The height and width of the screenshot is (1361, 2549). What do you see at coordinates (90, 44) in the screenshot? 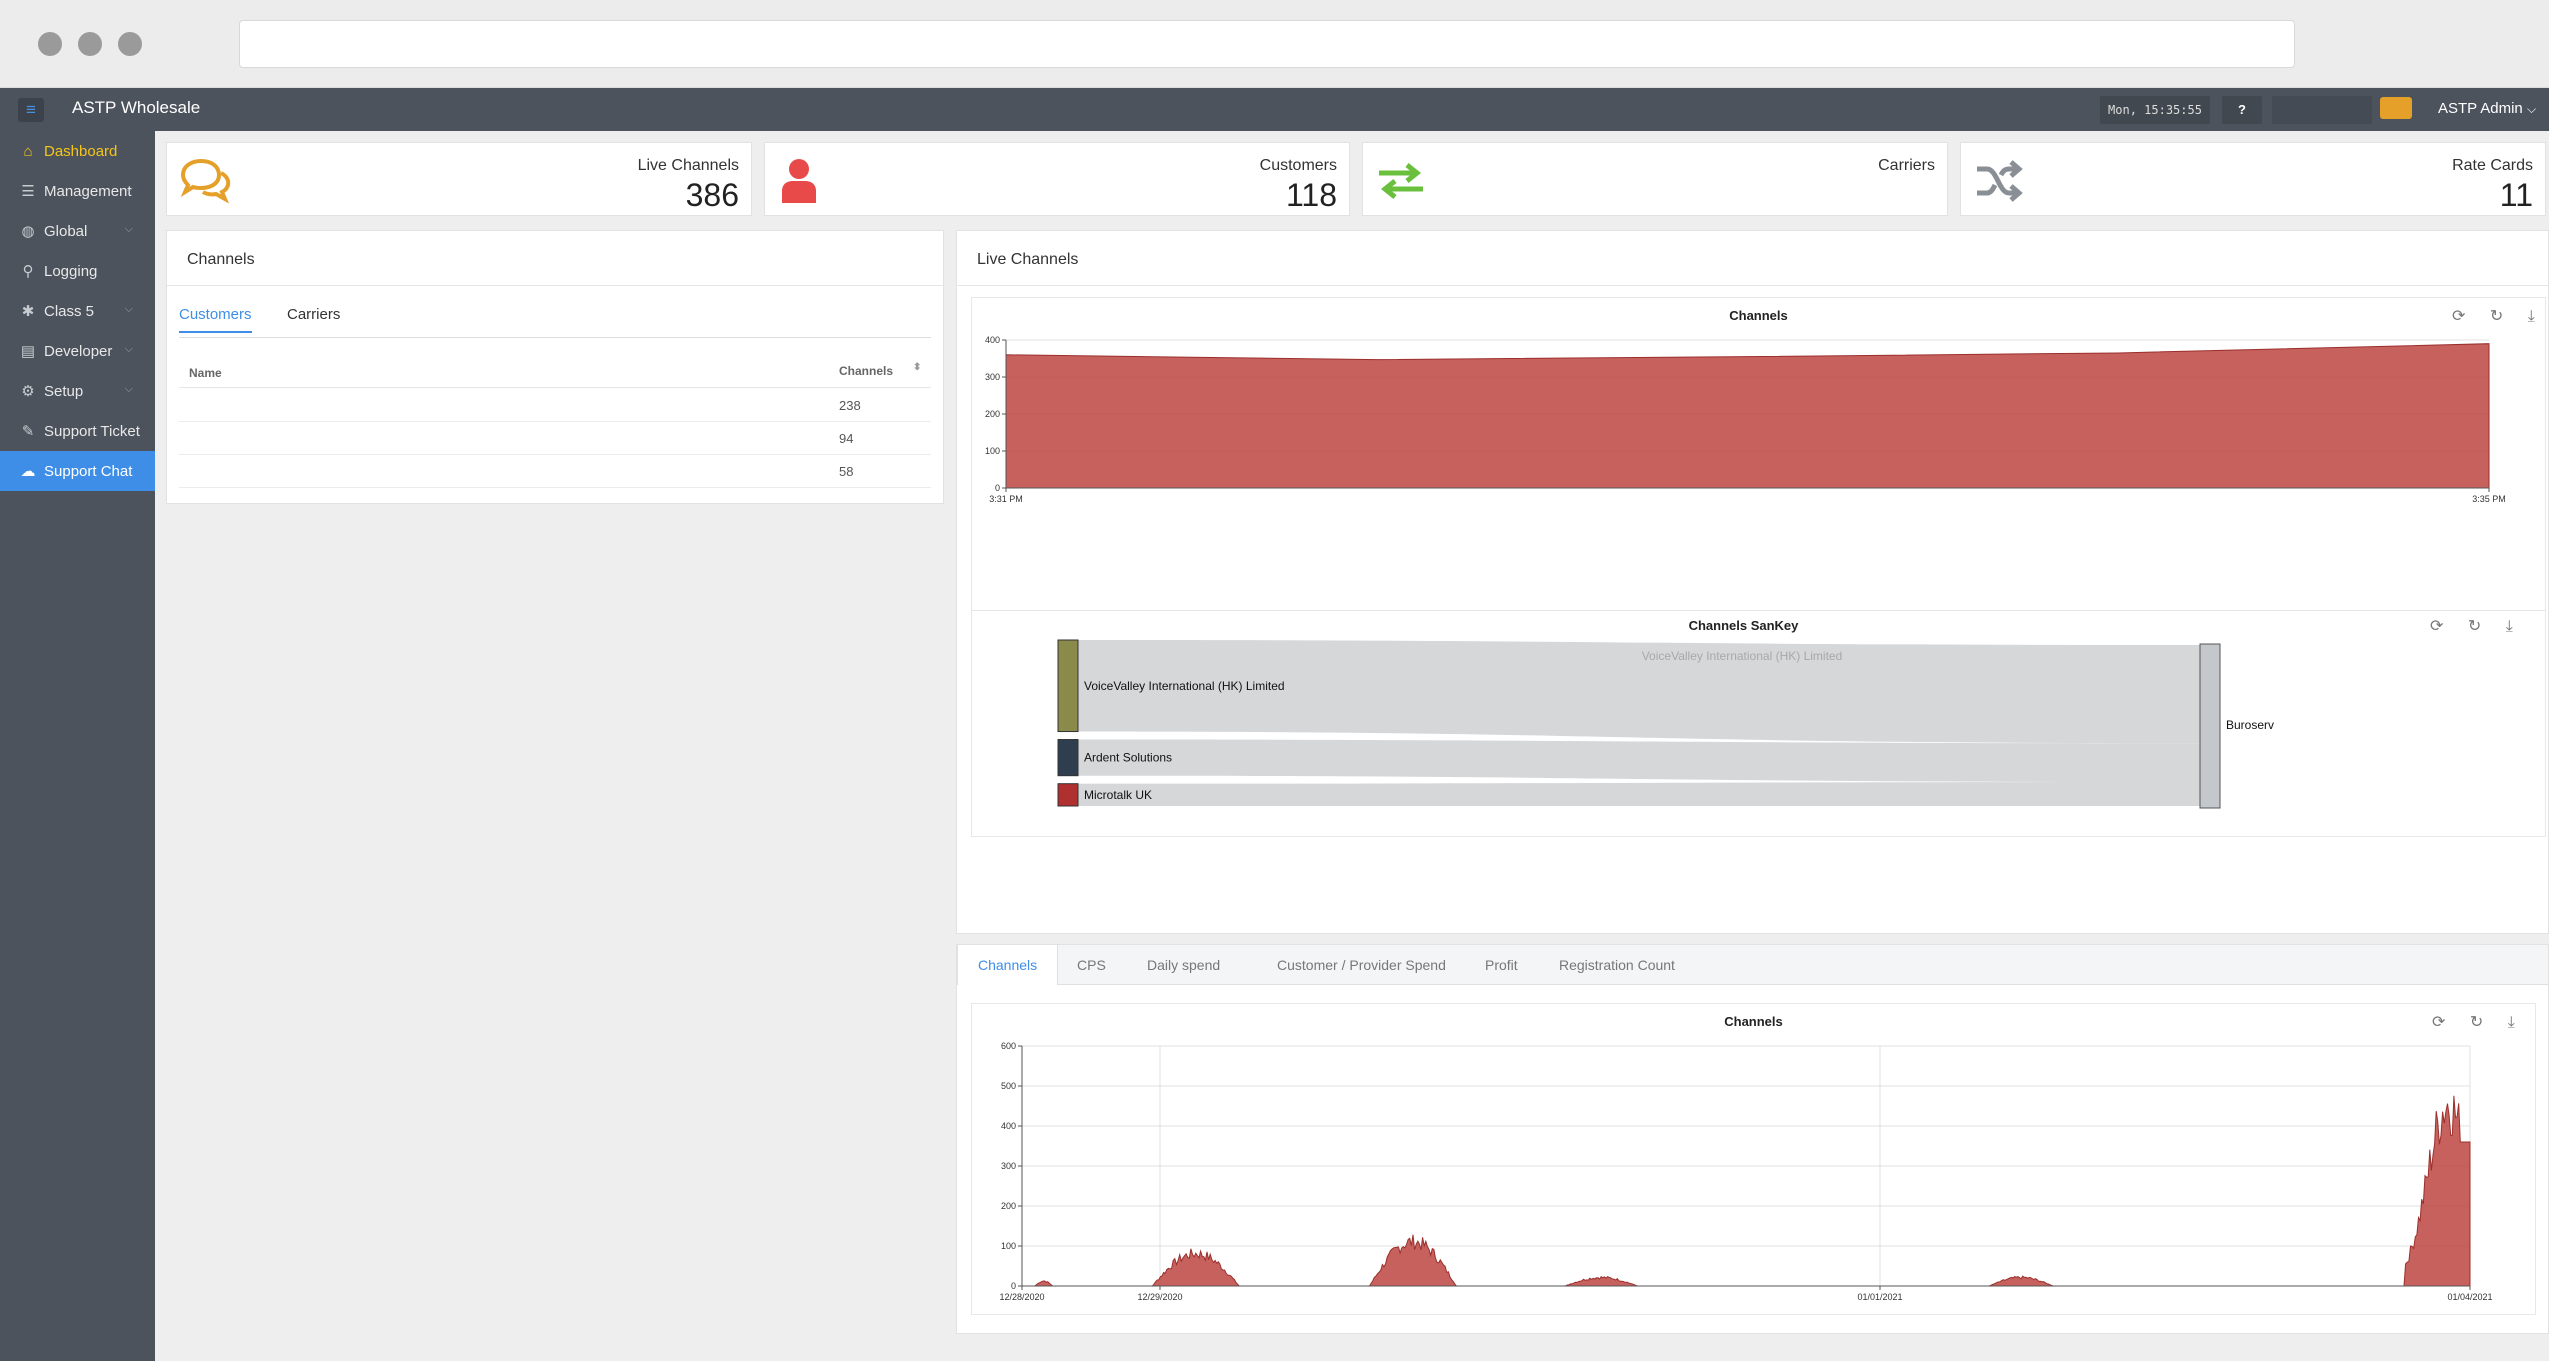
I see `window-minimize-dot` at bounding box center [90, 44].